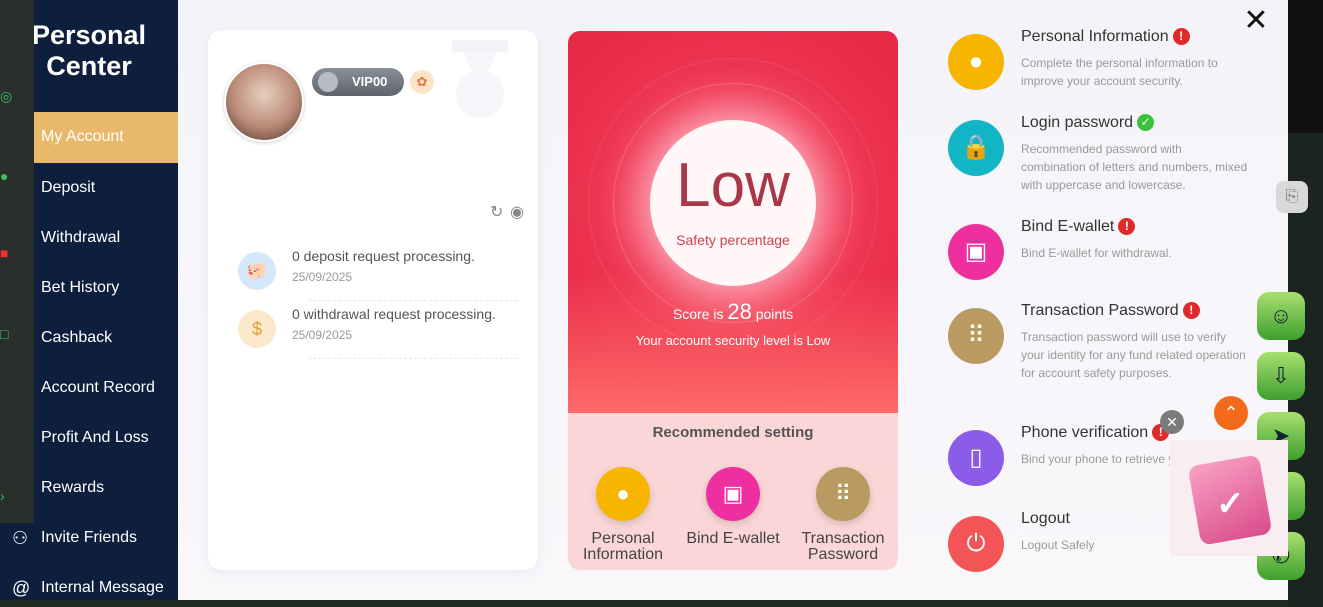 This screenshot has width=1323, height=607. I want to click on background-arrow-icon: ›, so click(2, 496).